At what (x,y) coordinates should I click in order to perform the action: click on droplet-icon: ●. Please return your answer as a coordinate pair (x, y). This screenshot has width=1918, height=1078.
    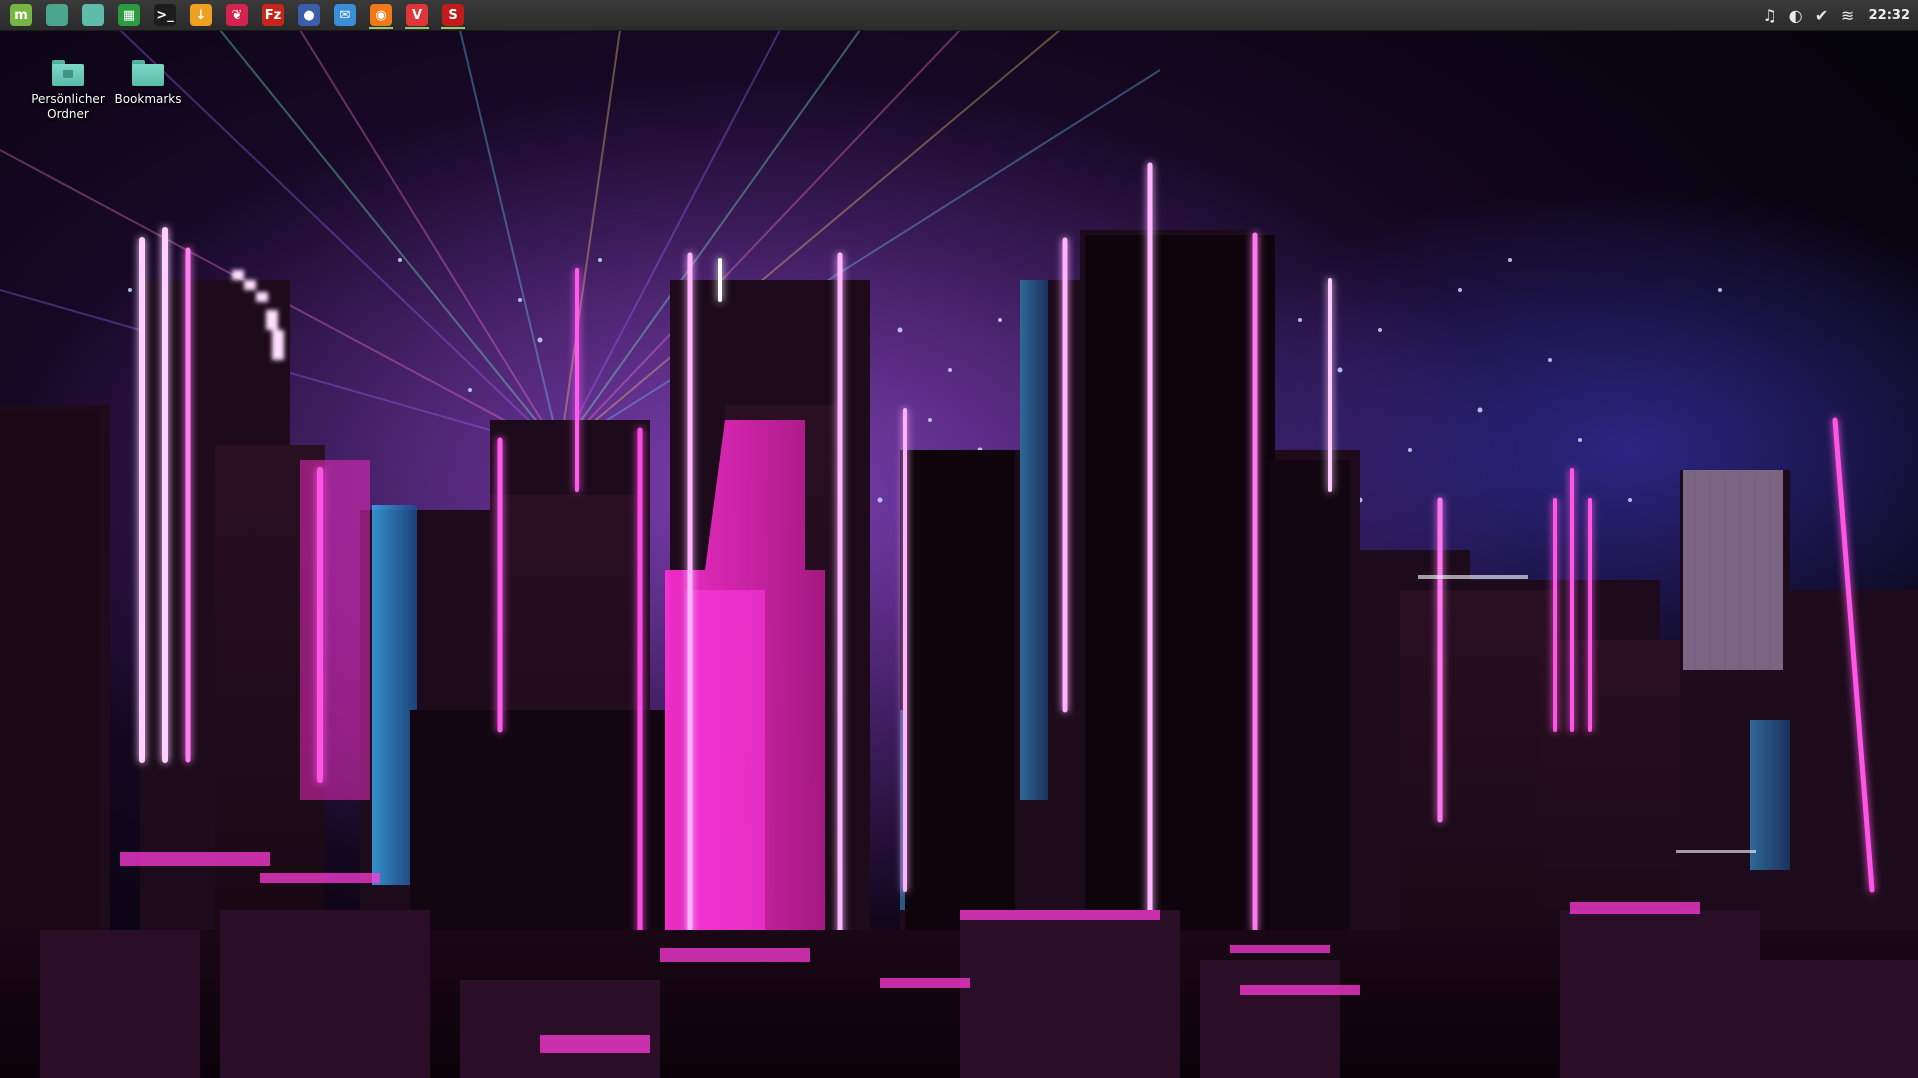
    Looking at the image, I should click on (309, 15).